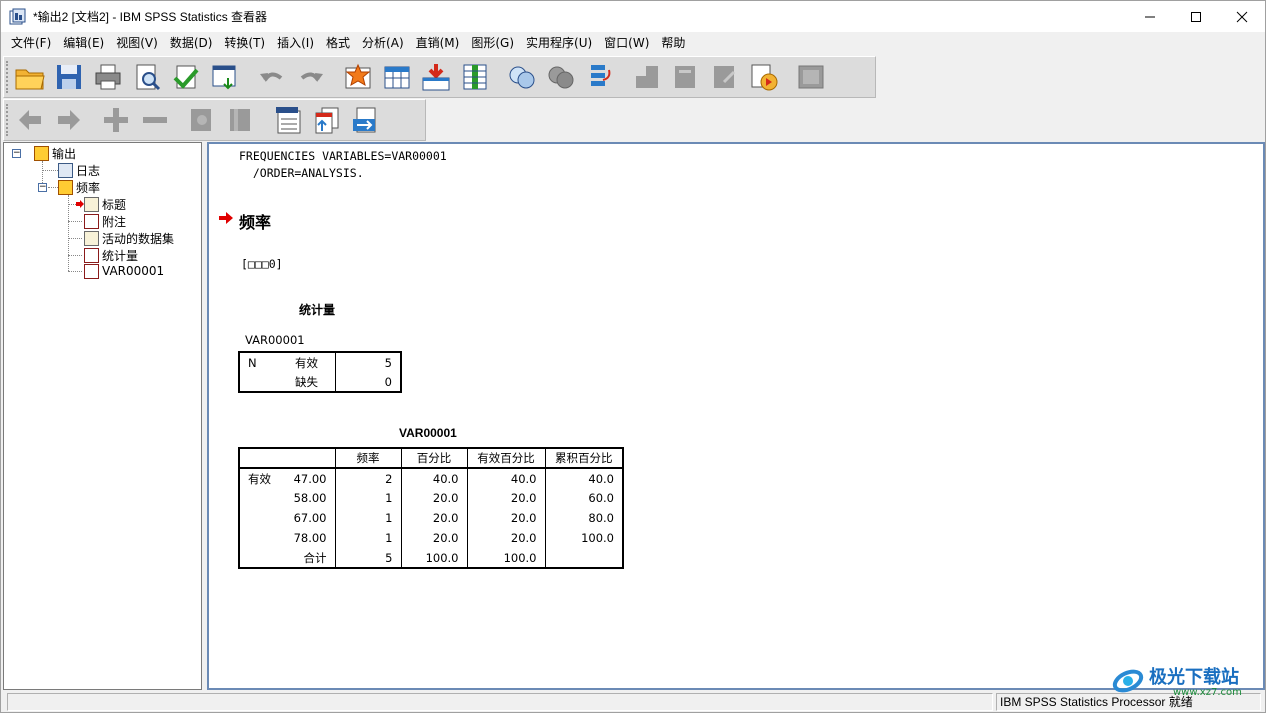  I want to click on use-sets-button, so click(522, 77).